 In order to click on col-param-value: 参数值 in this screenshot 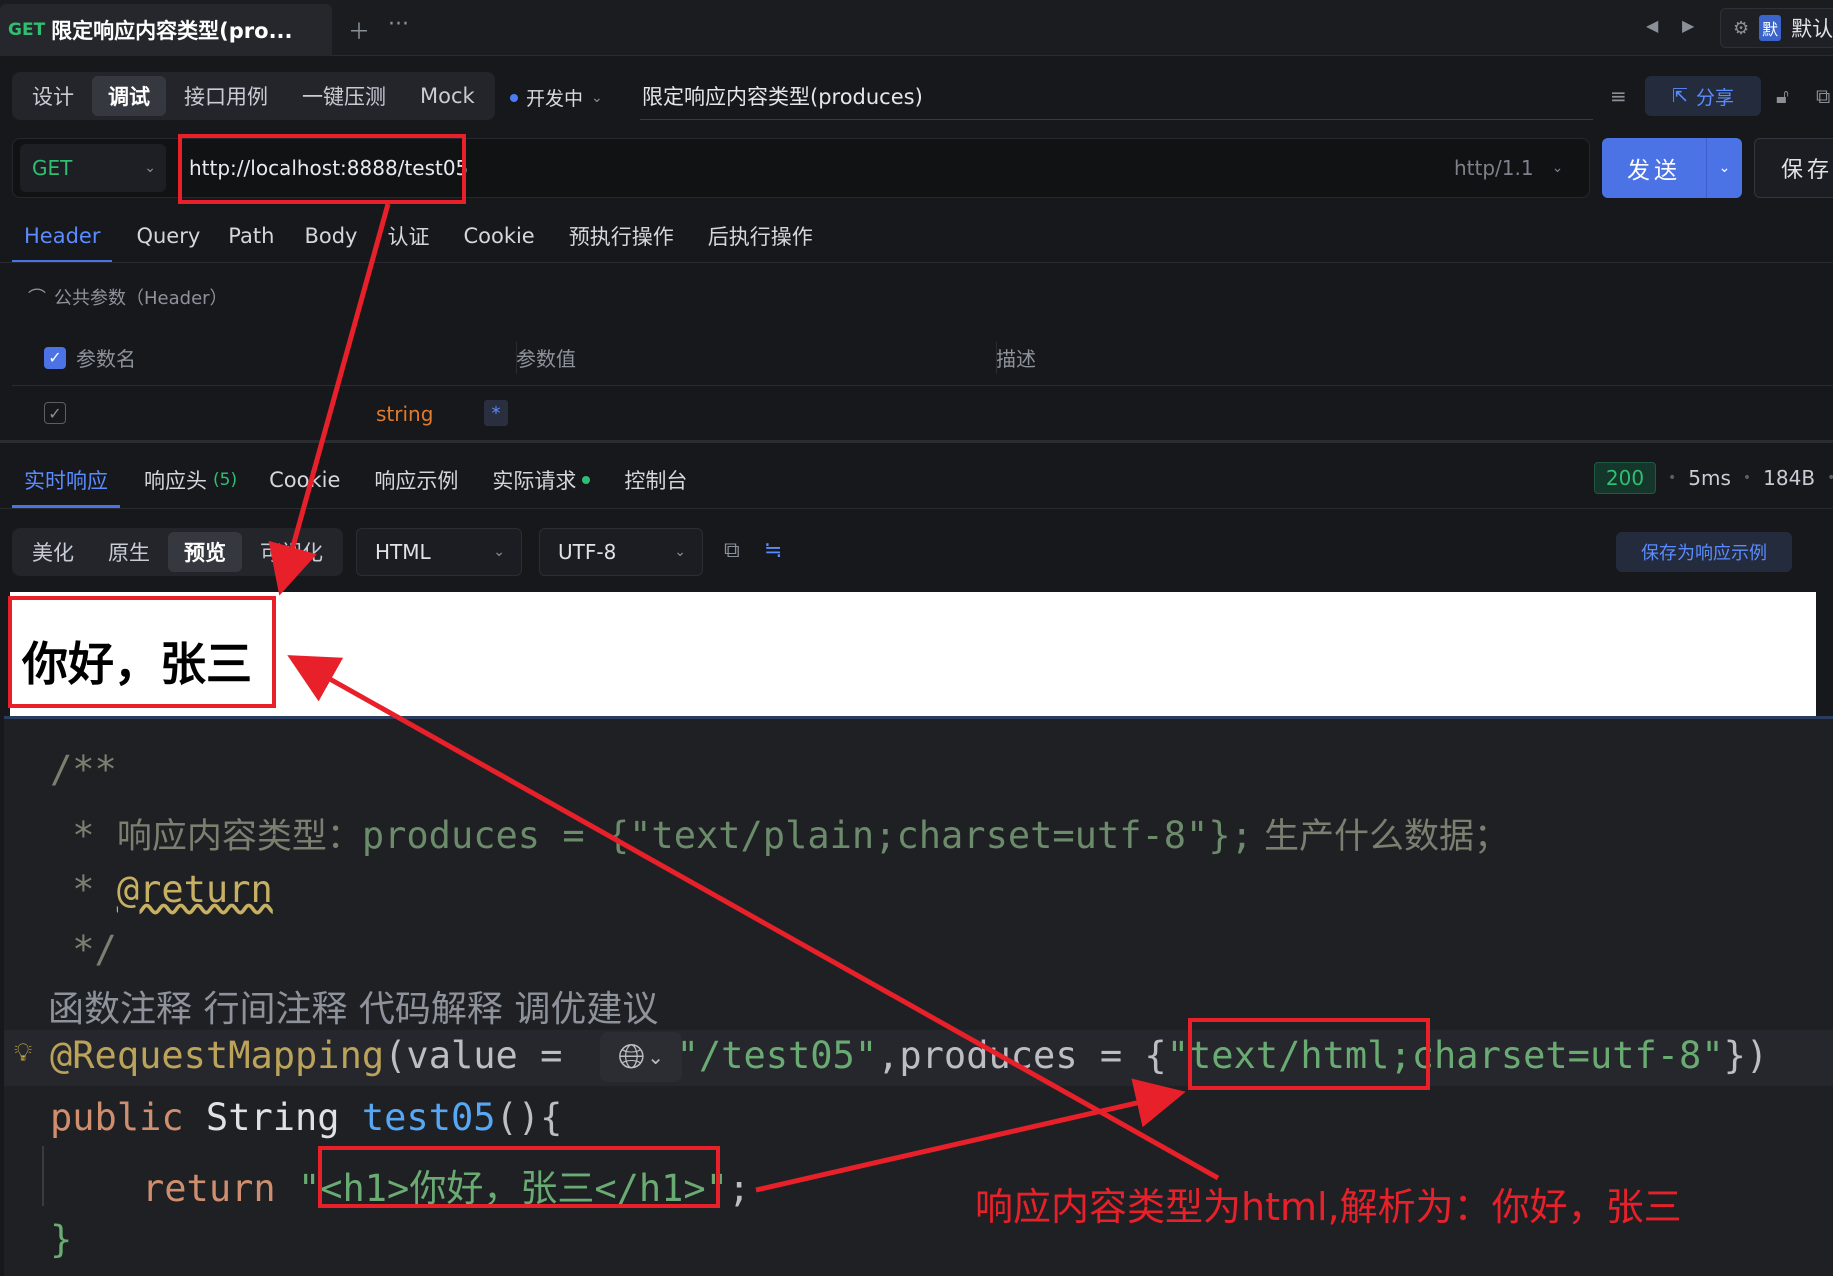, I will do `click(546, 359)`.